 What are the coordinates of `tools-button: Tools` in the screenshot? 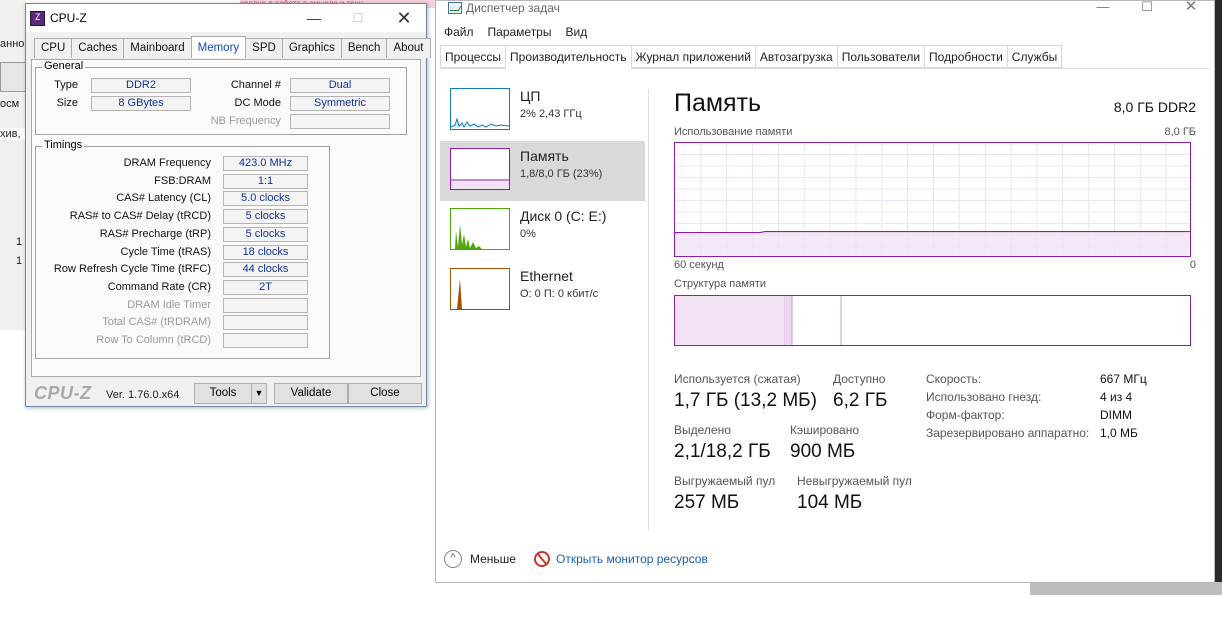 It's located at (223, 393).